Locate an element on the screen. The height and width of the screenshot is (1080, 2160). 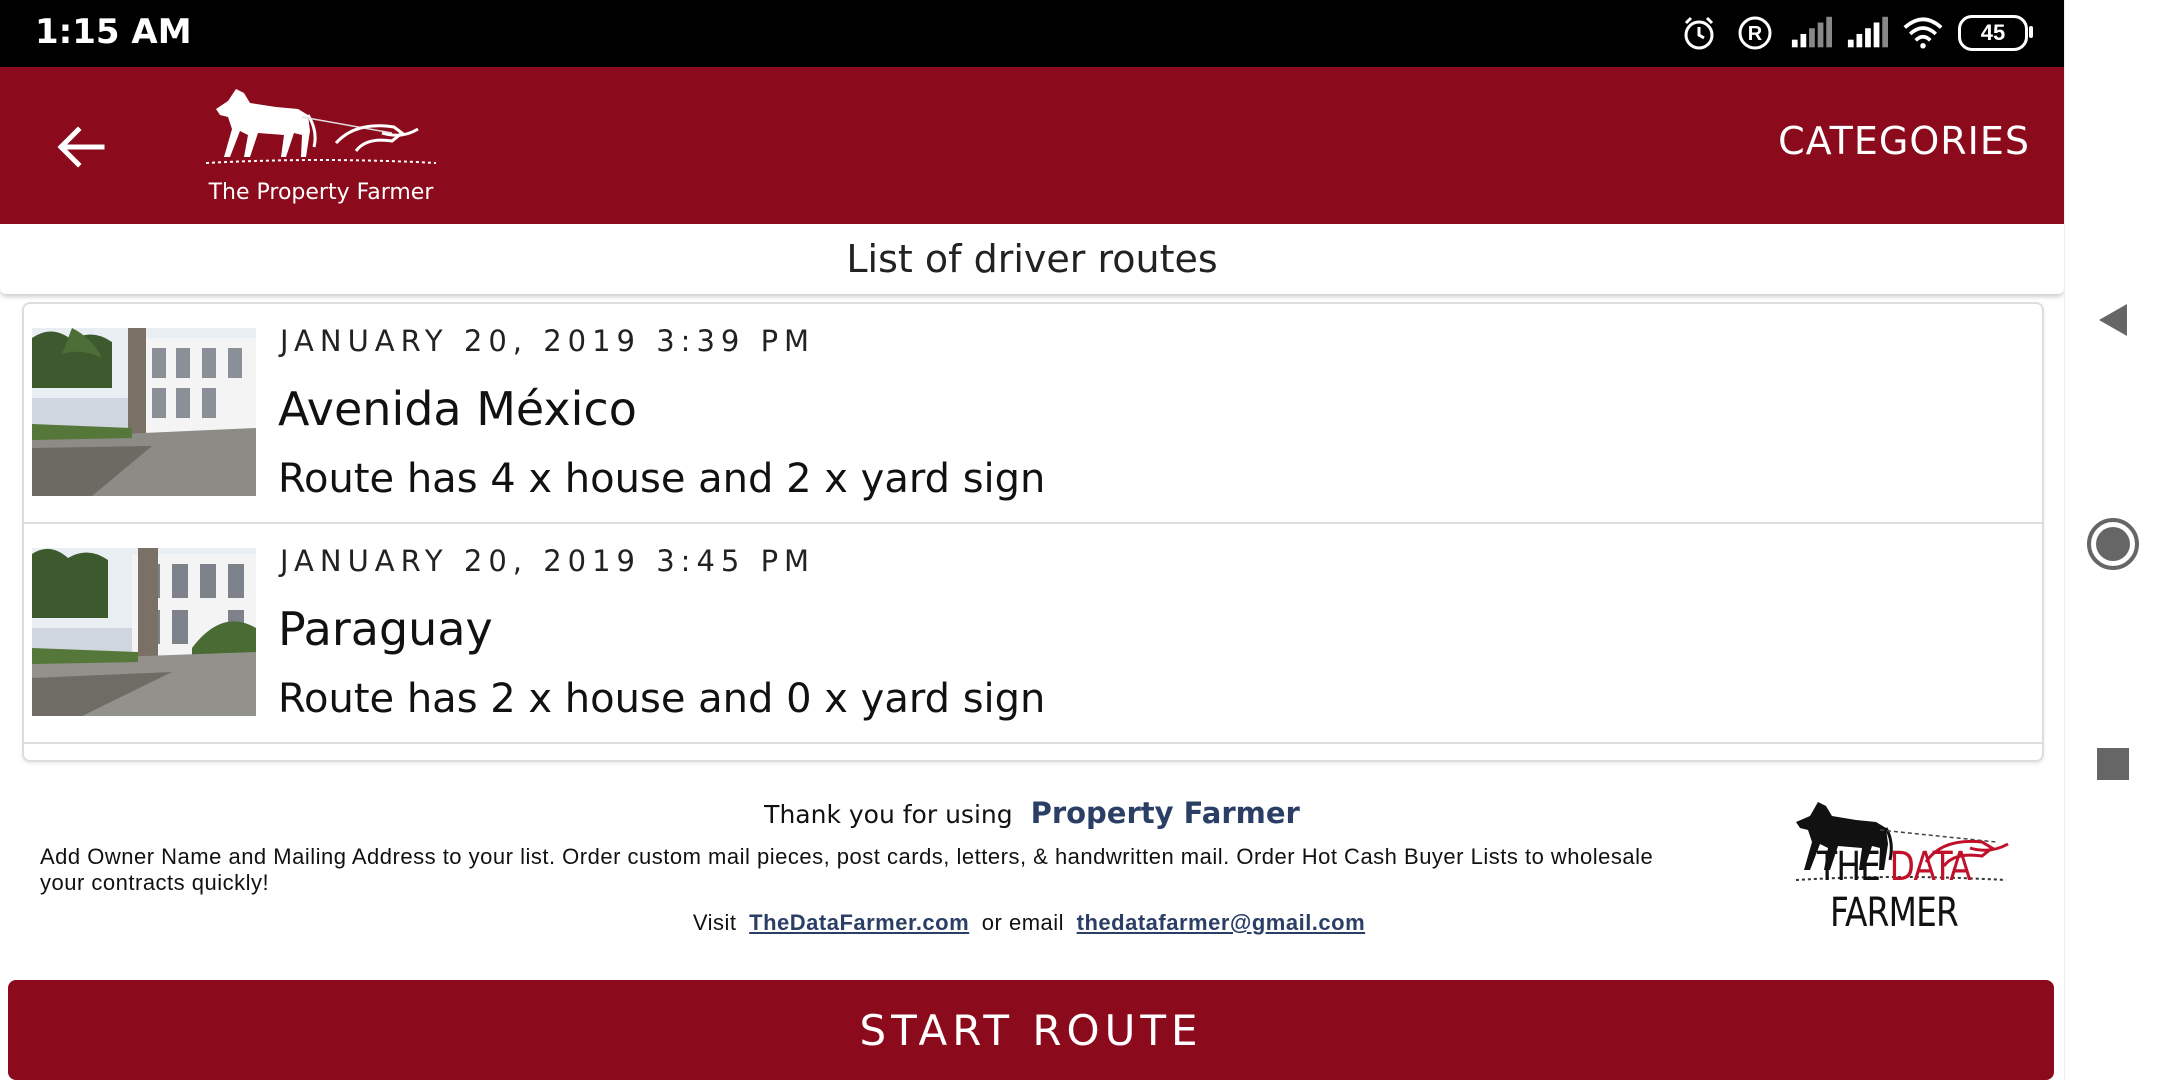
status-bar: 1:15 AM R 45 is located at coordinates (1032, 33).